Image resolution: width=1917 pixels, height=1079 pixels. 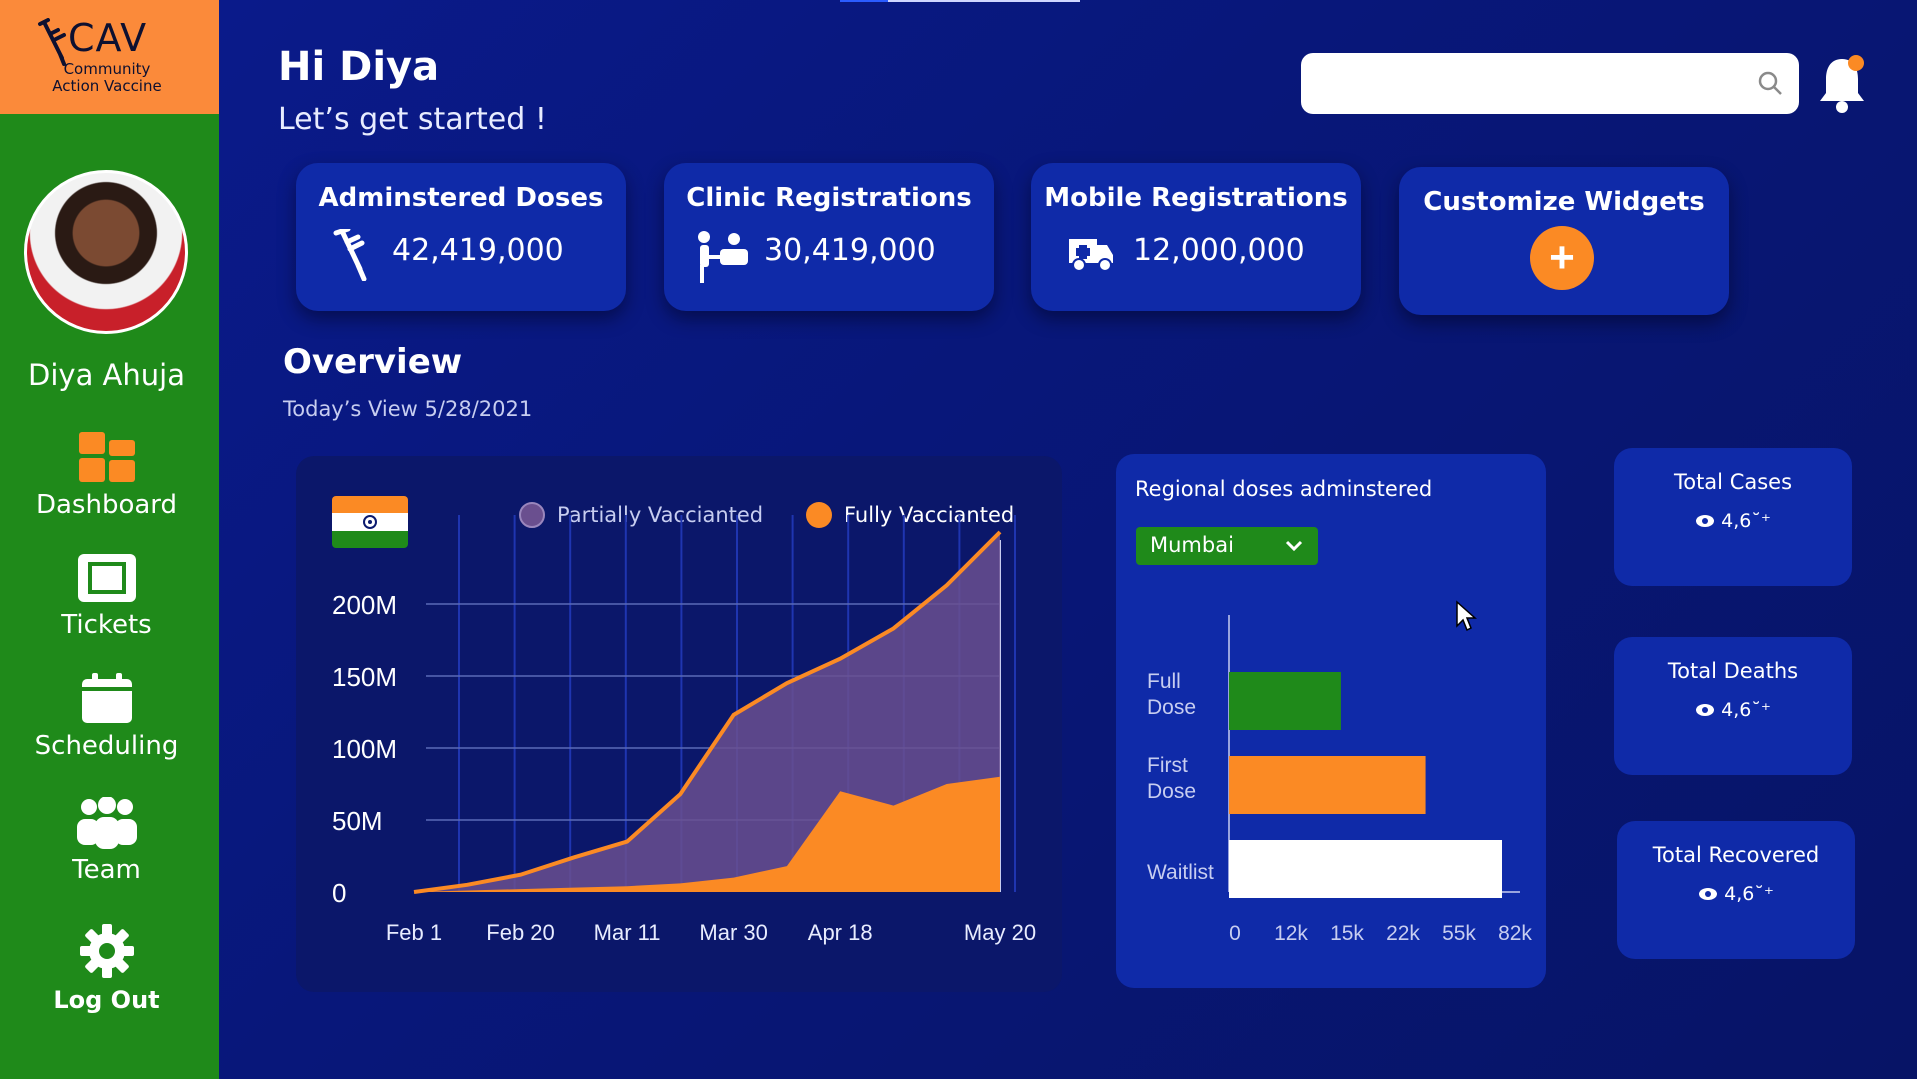 I want to click on category-label: Waitlist, so click(x=1180, y=872).